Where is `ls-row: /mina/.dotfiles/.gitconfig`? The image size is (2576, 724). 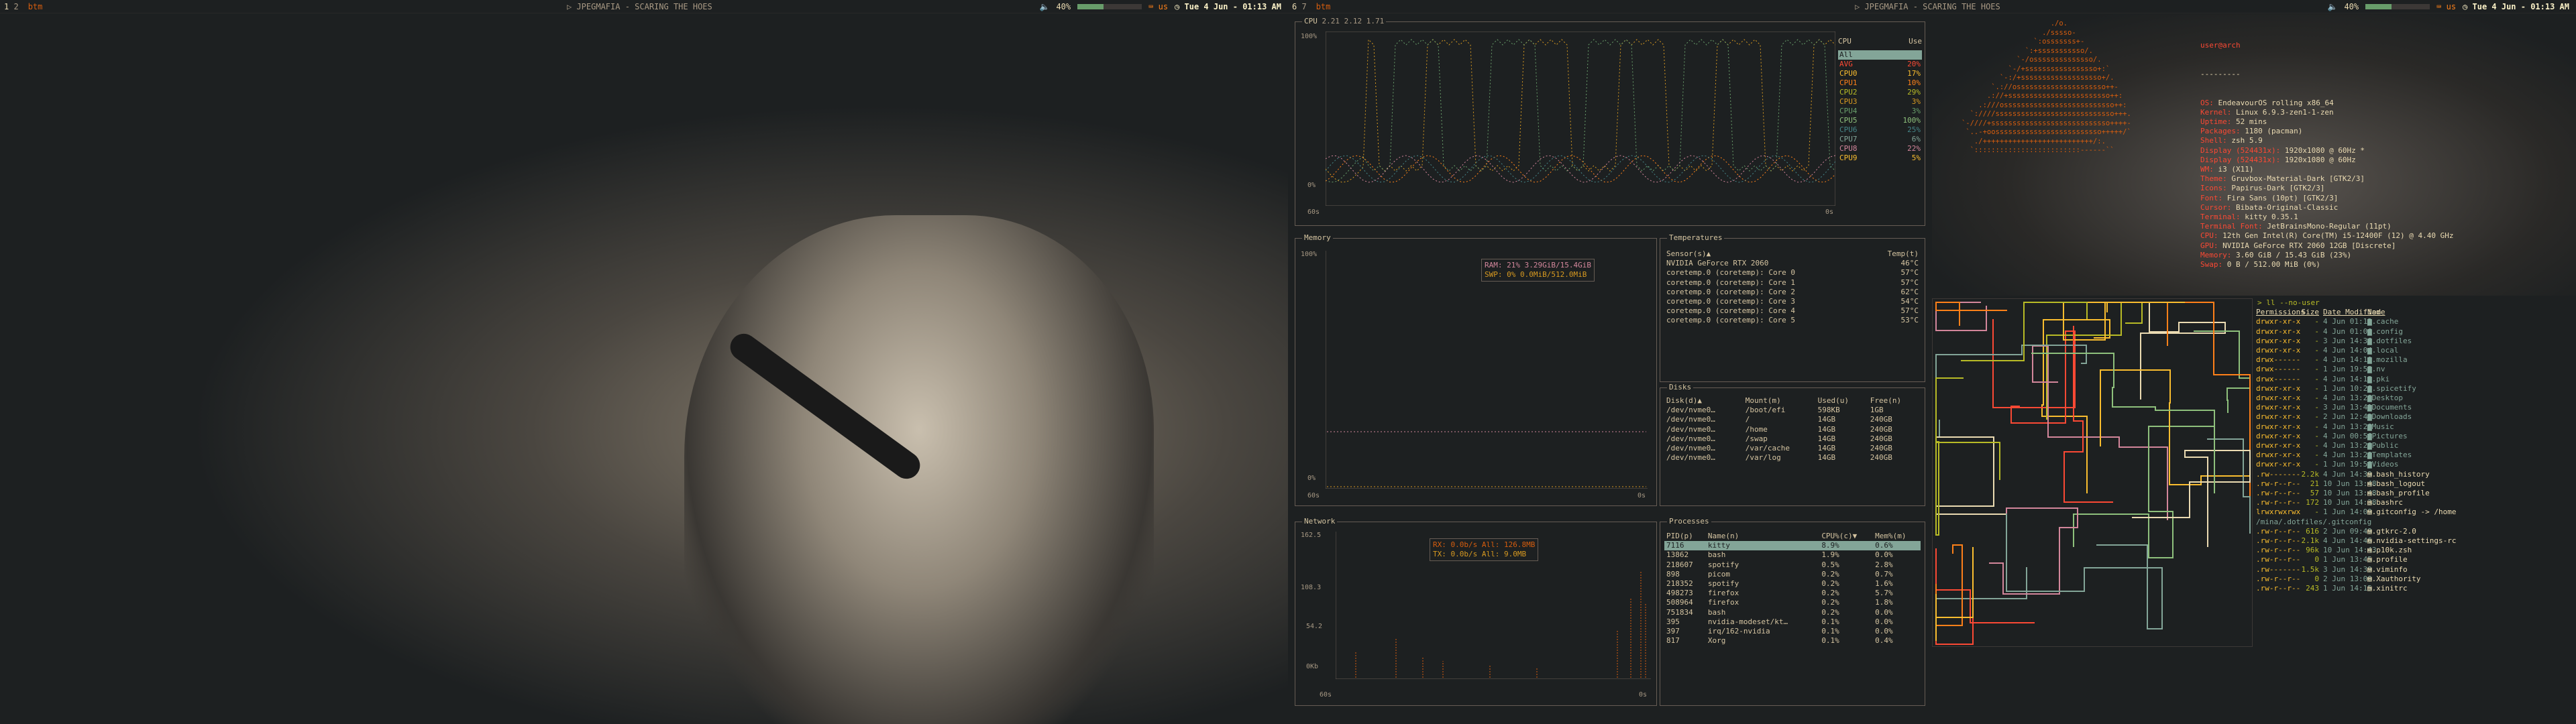 ls-row: /mina/.dotfiles/.gitconfig is located at coordinates (2416, 522).